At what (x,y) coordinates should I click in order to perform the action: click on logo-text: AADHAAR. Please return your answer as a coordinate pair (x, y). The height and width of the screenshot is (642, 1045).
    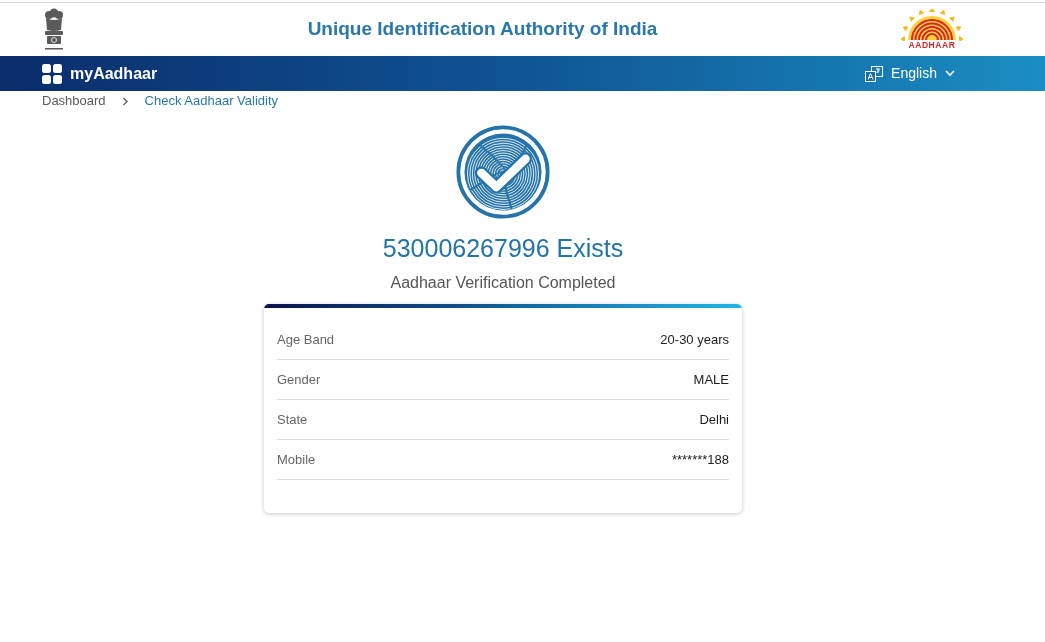
    Looking at the image, I should click on (932, 45).